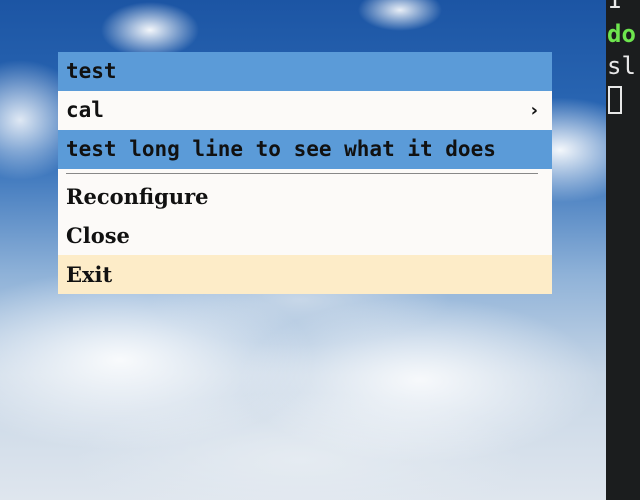 The image size is (640, 500). I want to click on terminal-line: sl, so click(621, 66).